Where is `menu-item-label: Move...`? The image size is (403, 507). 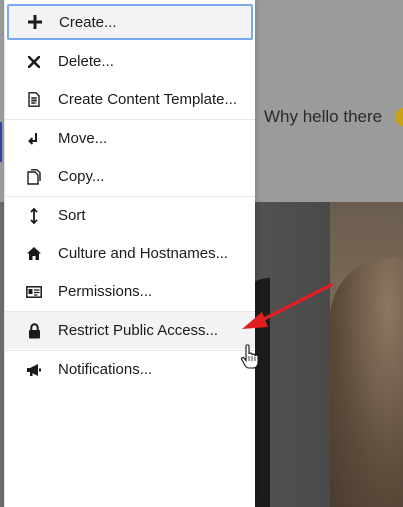
menu-item-label: Move... is located at coordinates (83, 138).